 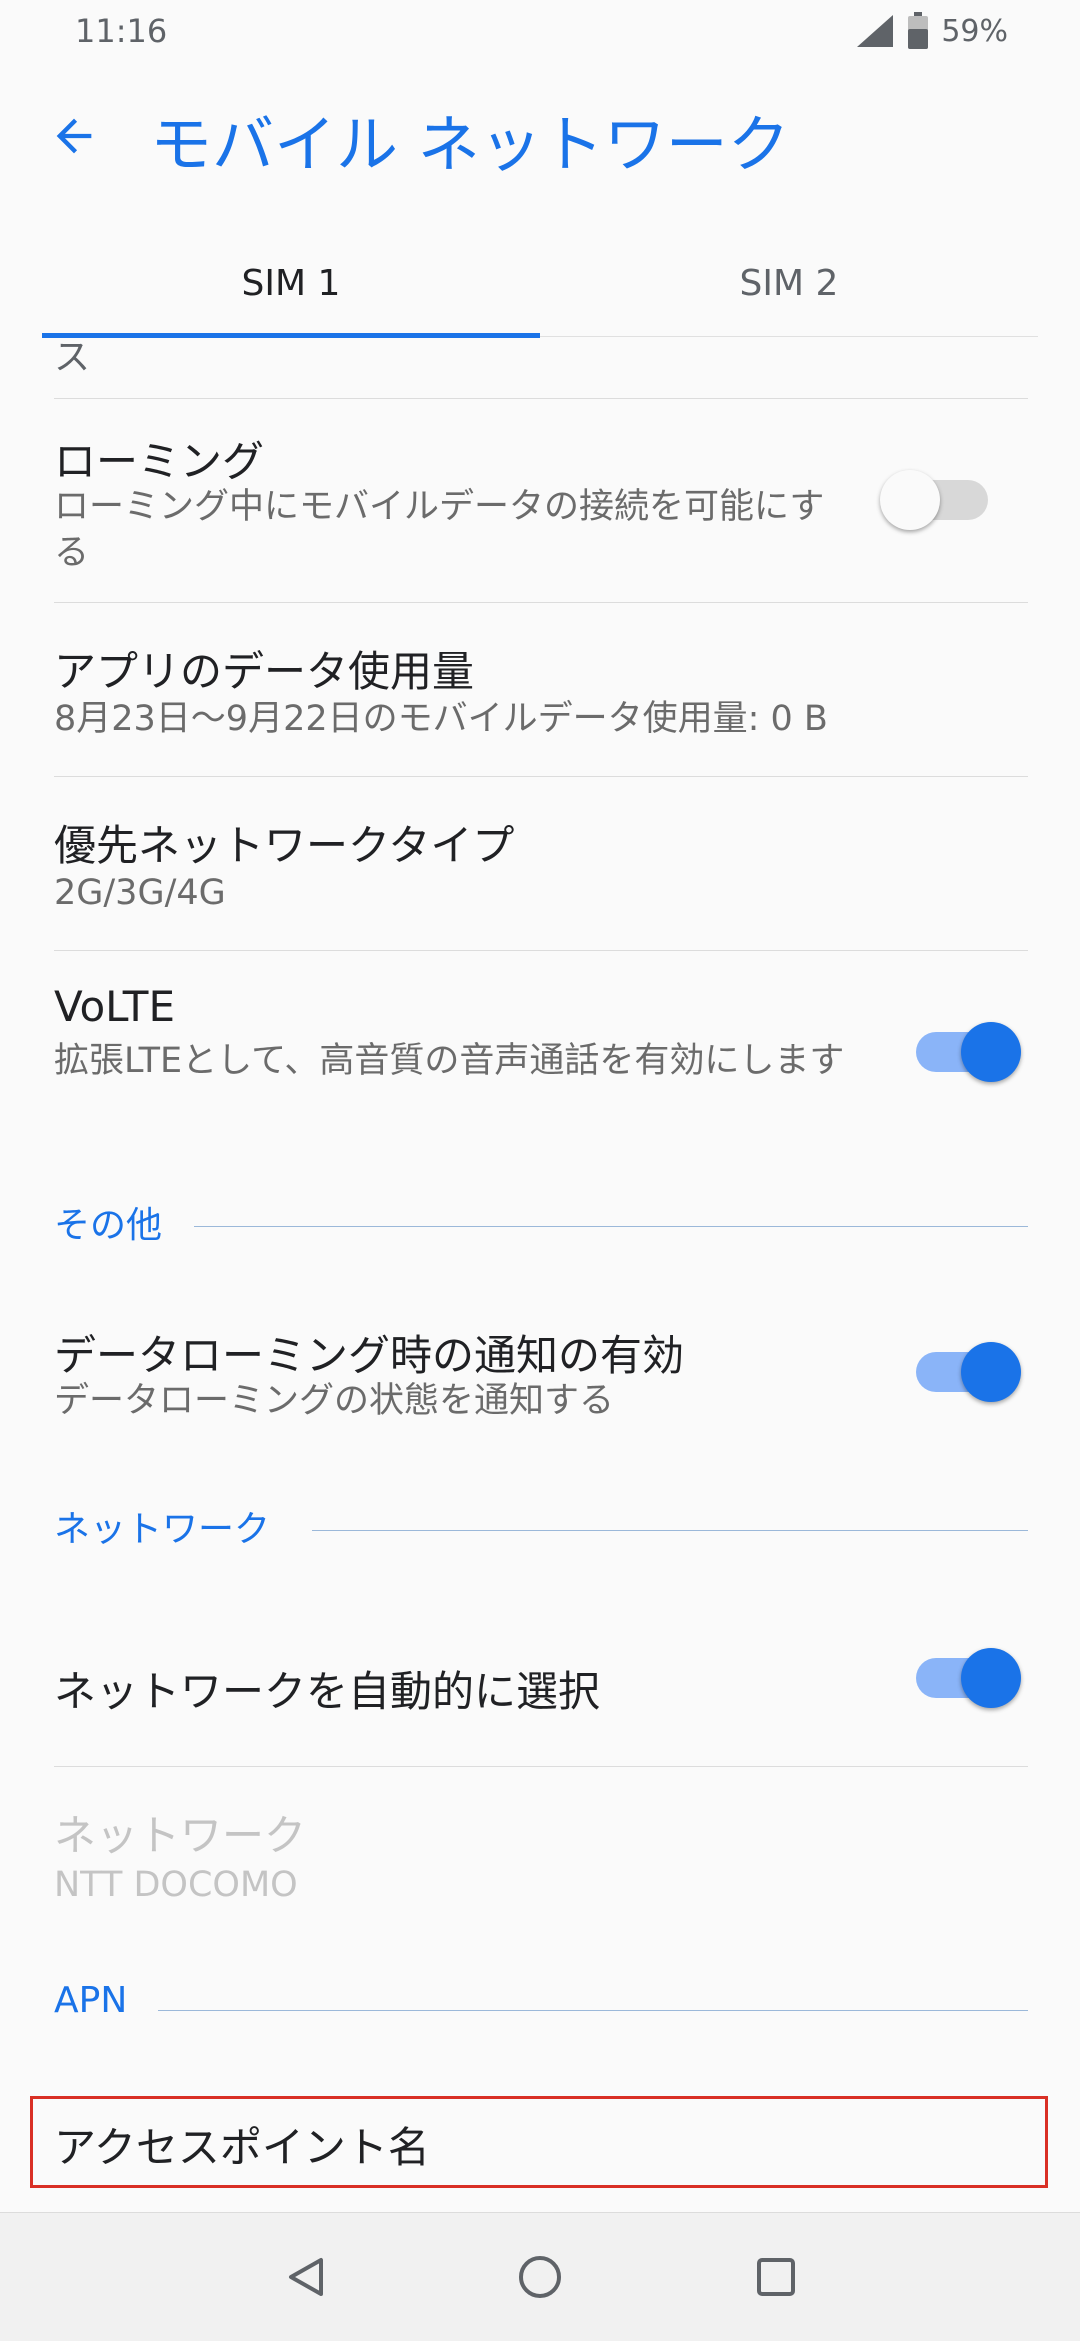 I want to click on status-icons: 59%, so click(x=931, y=31).